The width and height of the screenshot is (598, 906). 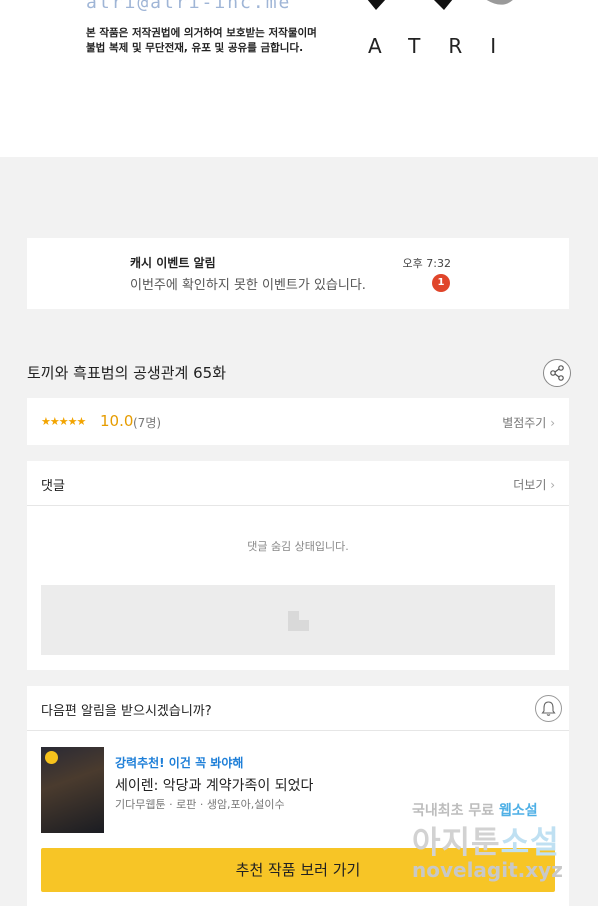 What do you see at coordinates (72, 790) in the screenshot?
I see `recommended-cover-image` at bounding box center [72, 790].